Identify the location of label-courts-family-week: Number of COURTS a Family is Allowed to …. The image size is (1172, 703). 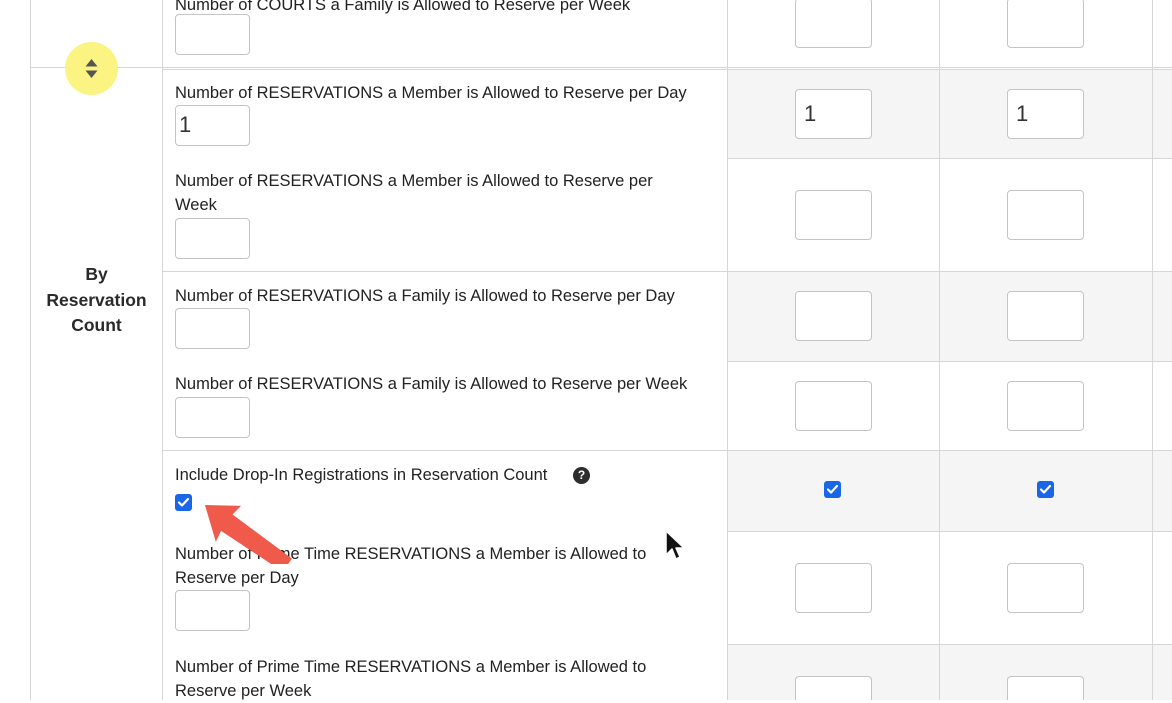
(403, 7).